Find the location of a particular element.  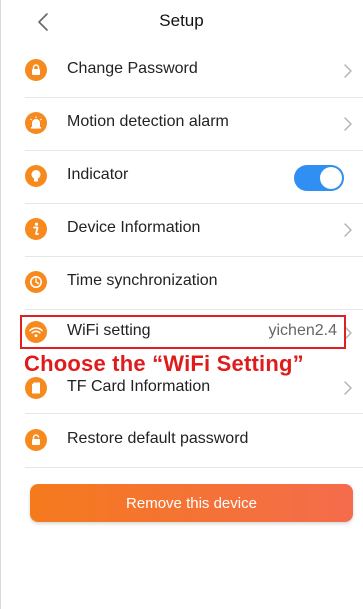

setting-row-change-password: Change Password is located at coordinates (181, 70).